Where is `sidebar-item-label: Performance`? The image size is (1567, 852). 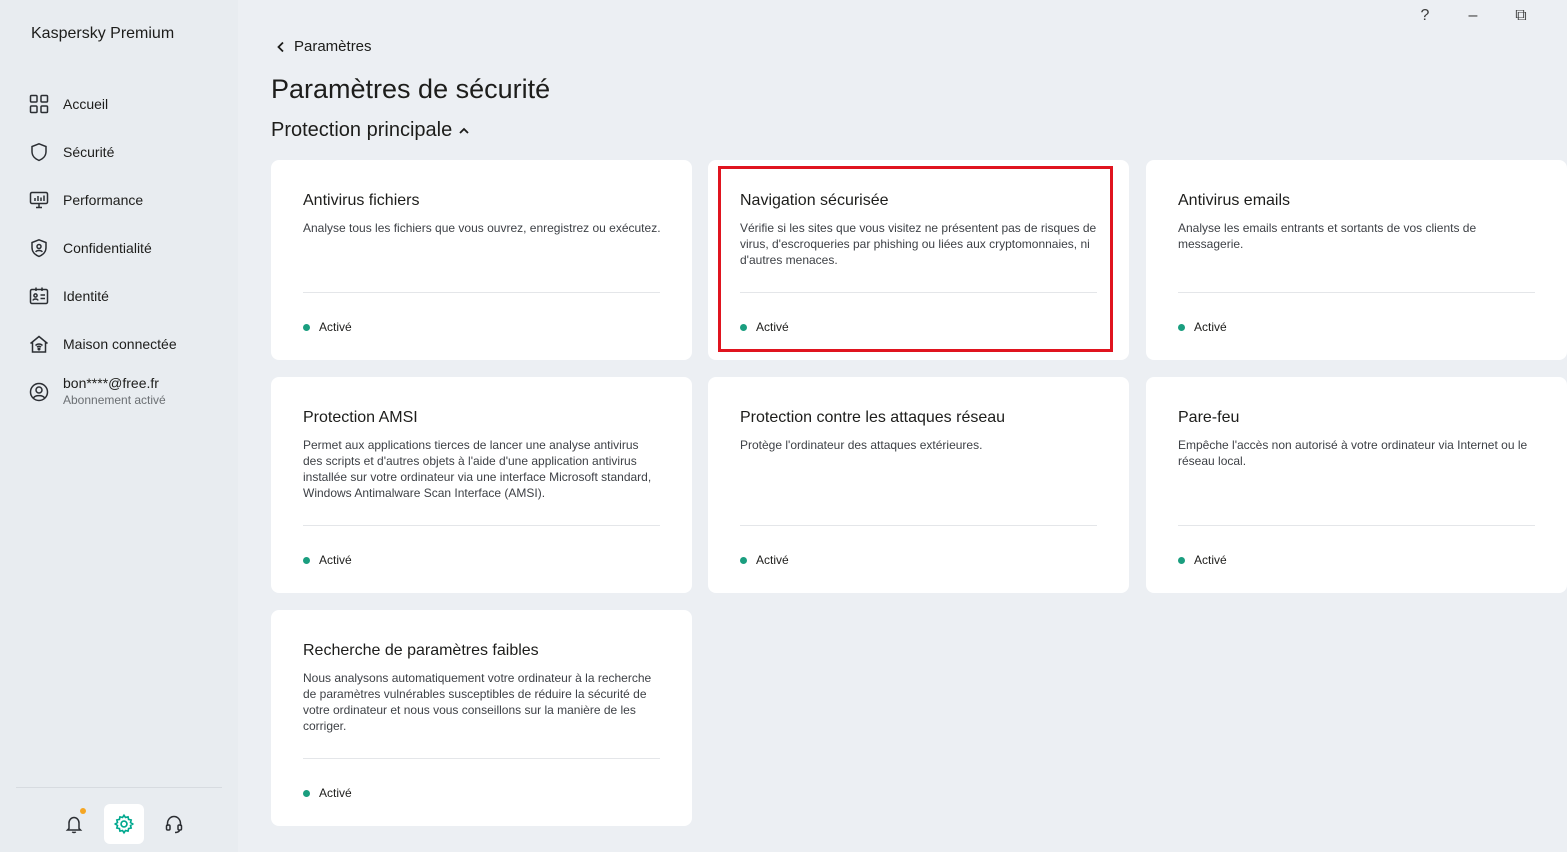 sidebar-item-label: Performance is located at coordinates (103, 200).